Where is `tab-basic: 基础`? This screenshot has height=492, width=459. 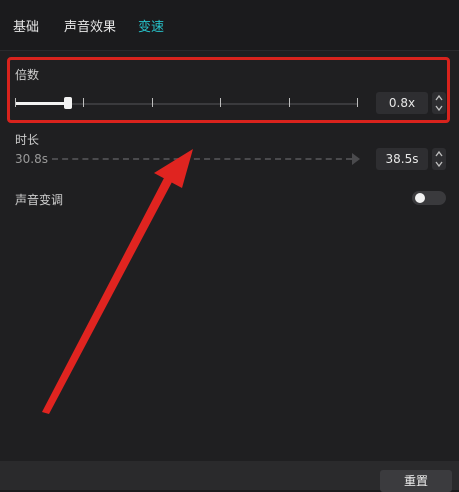
tab-basic: 基础 is located at coordinates (26, 25).